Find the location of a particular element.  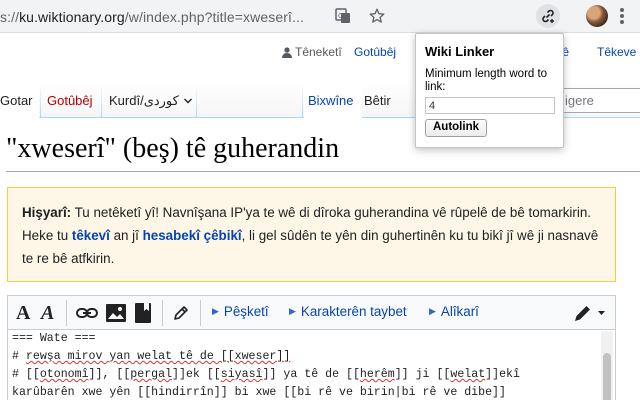

editor-toolbar: A A ▶ Pêşketî ▶ Karakterên taybet ▶ Alîkarî is located at coordinates (311, 312).